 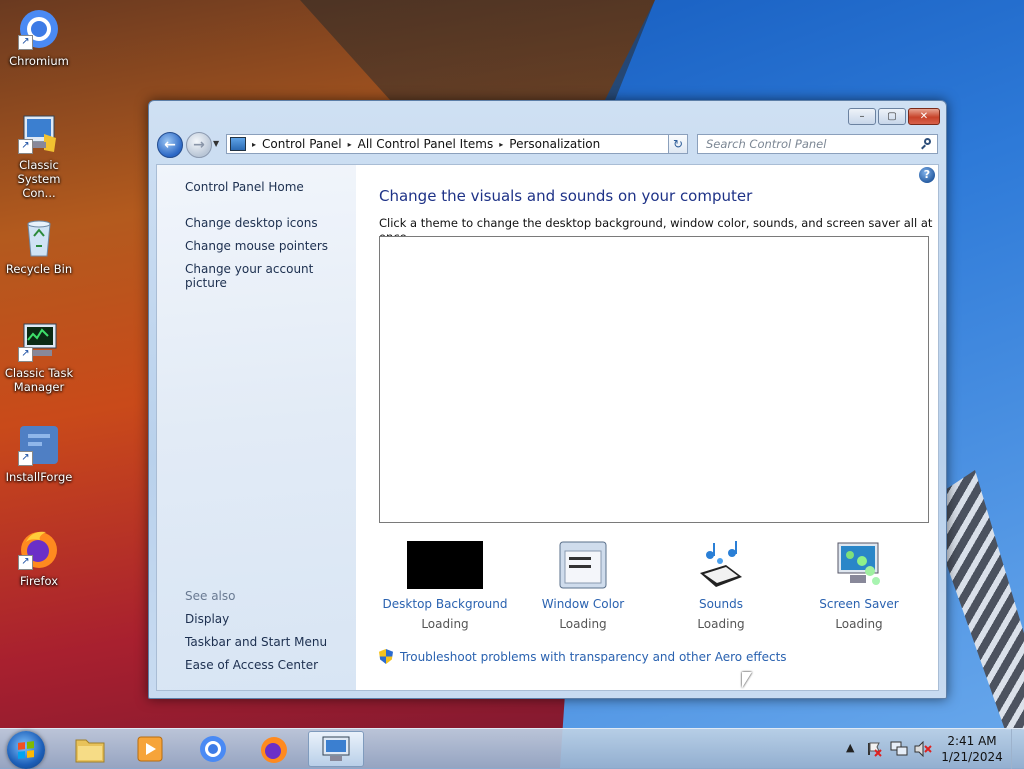 I want to click on close-button: ✕, so click(x=924, y=116).